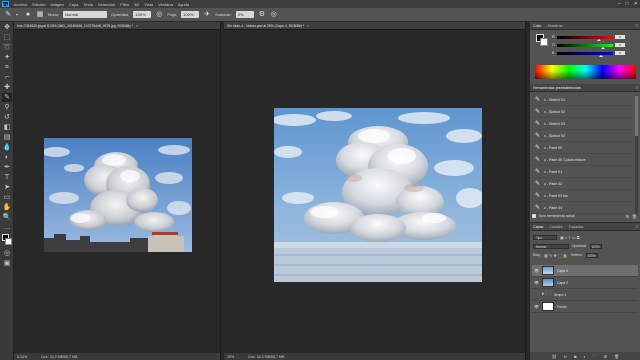  Describe the element at coordinates (565, 356) in the screenshot. I see `fx-icon: fx` at that location.